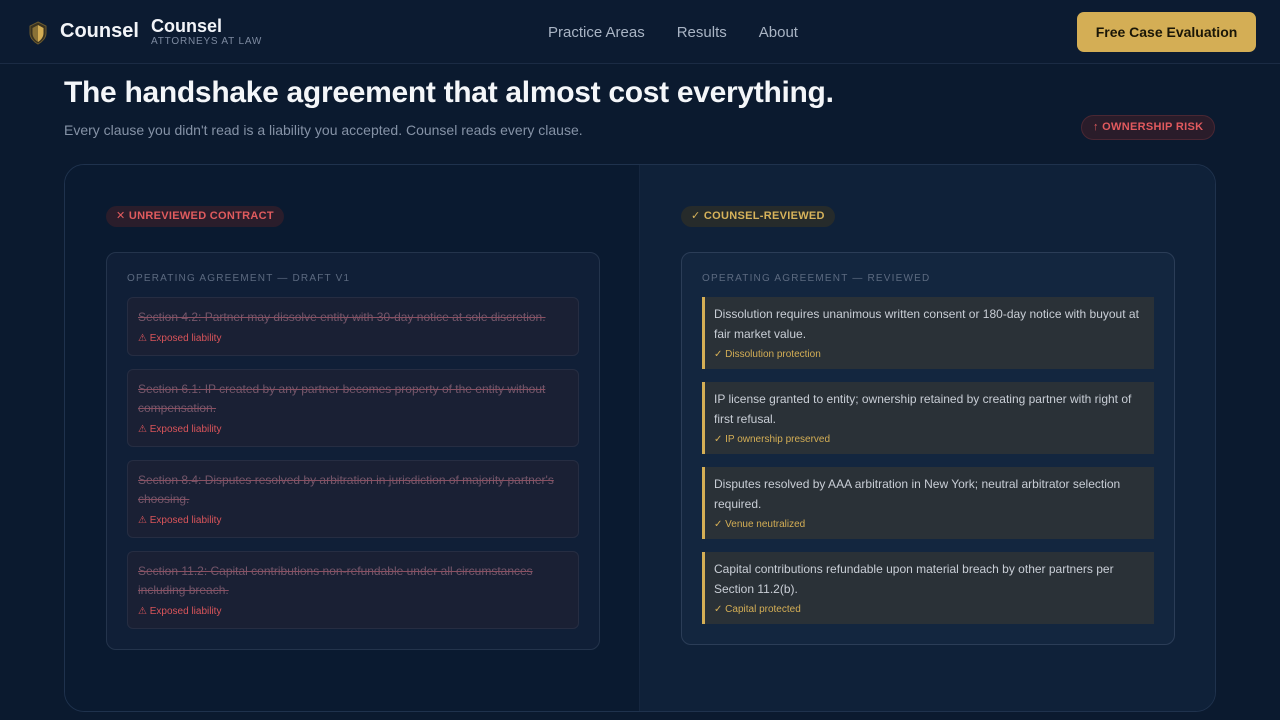  I want to click on reviewed-badge: ✓ COUNSEL-REVIEWED, so click(758, 216).